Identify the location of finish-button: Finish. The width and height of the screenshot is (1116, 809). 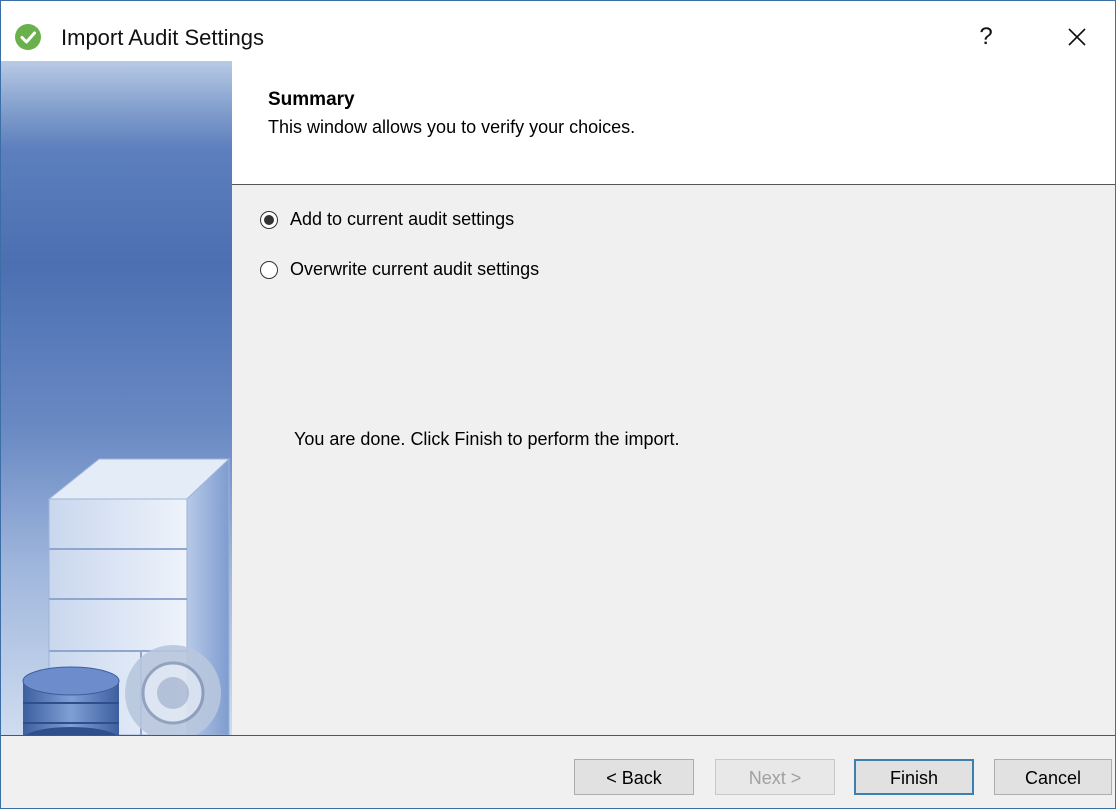
(914, 777).